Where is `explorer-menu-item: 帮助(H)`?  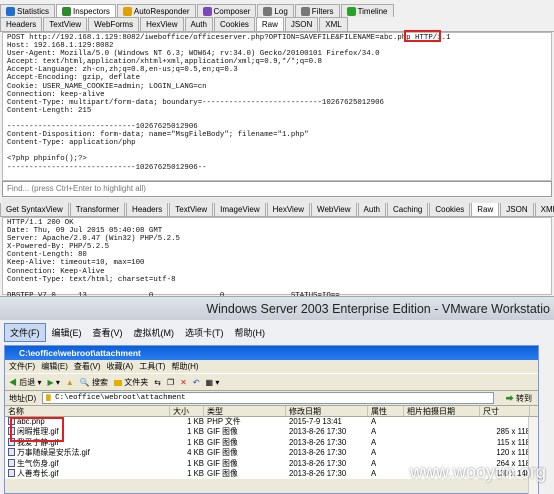
explorer-menu-item: 帮助(H) is located at coordinates (184, 366).